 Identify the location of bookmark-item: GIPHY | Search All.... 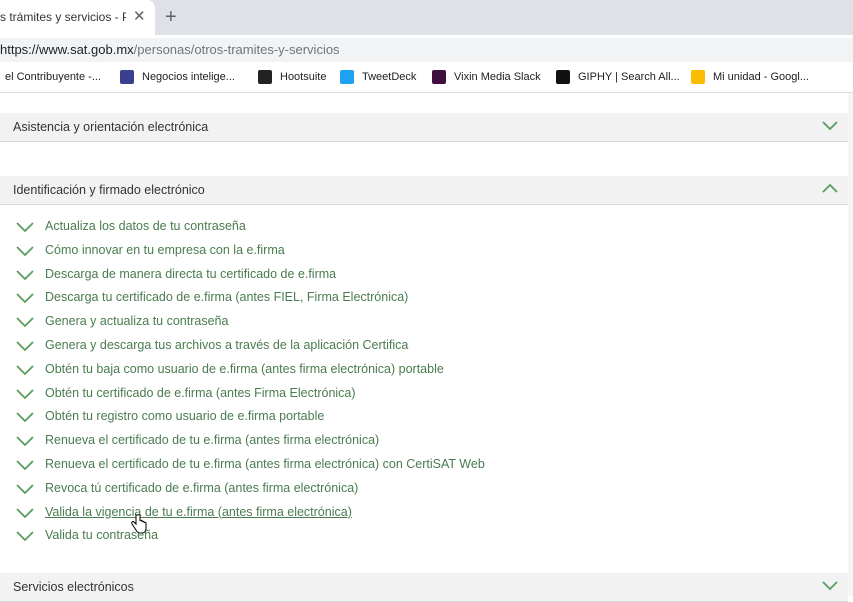
(629, 77).